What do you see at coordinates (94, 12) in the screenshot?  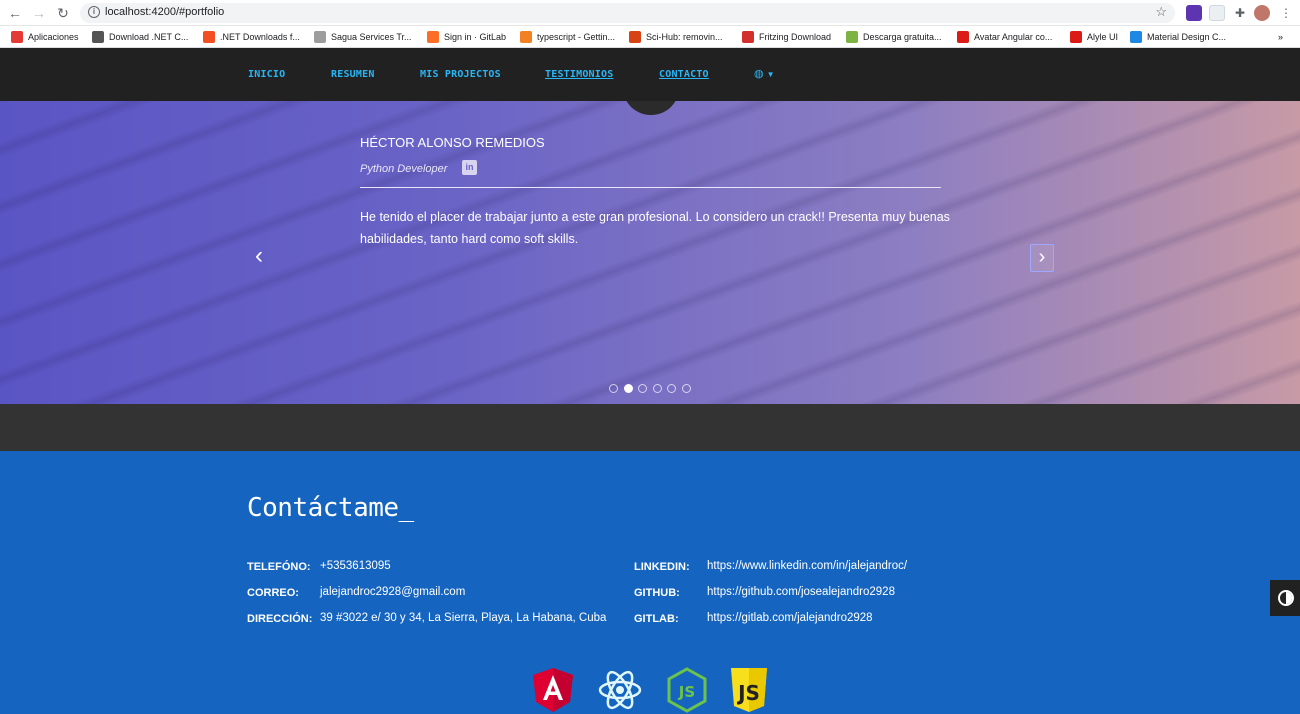 I see `site-info-icon: i` at bounding box center [94, 12].